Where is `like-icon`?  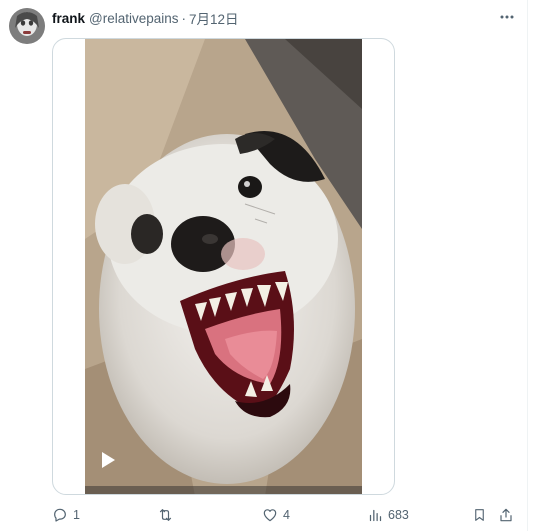 like-icon is located at coordinates (270, 515).